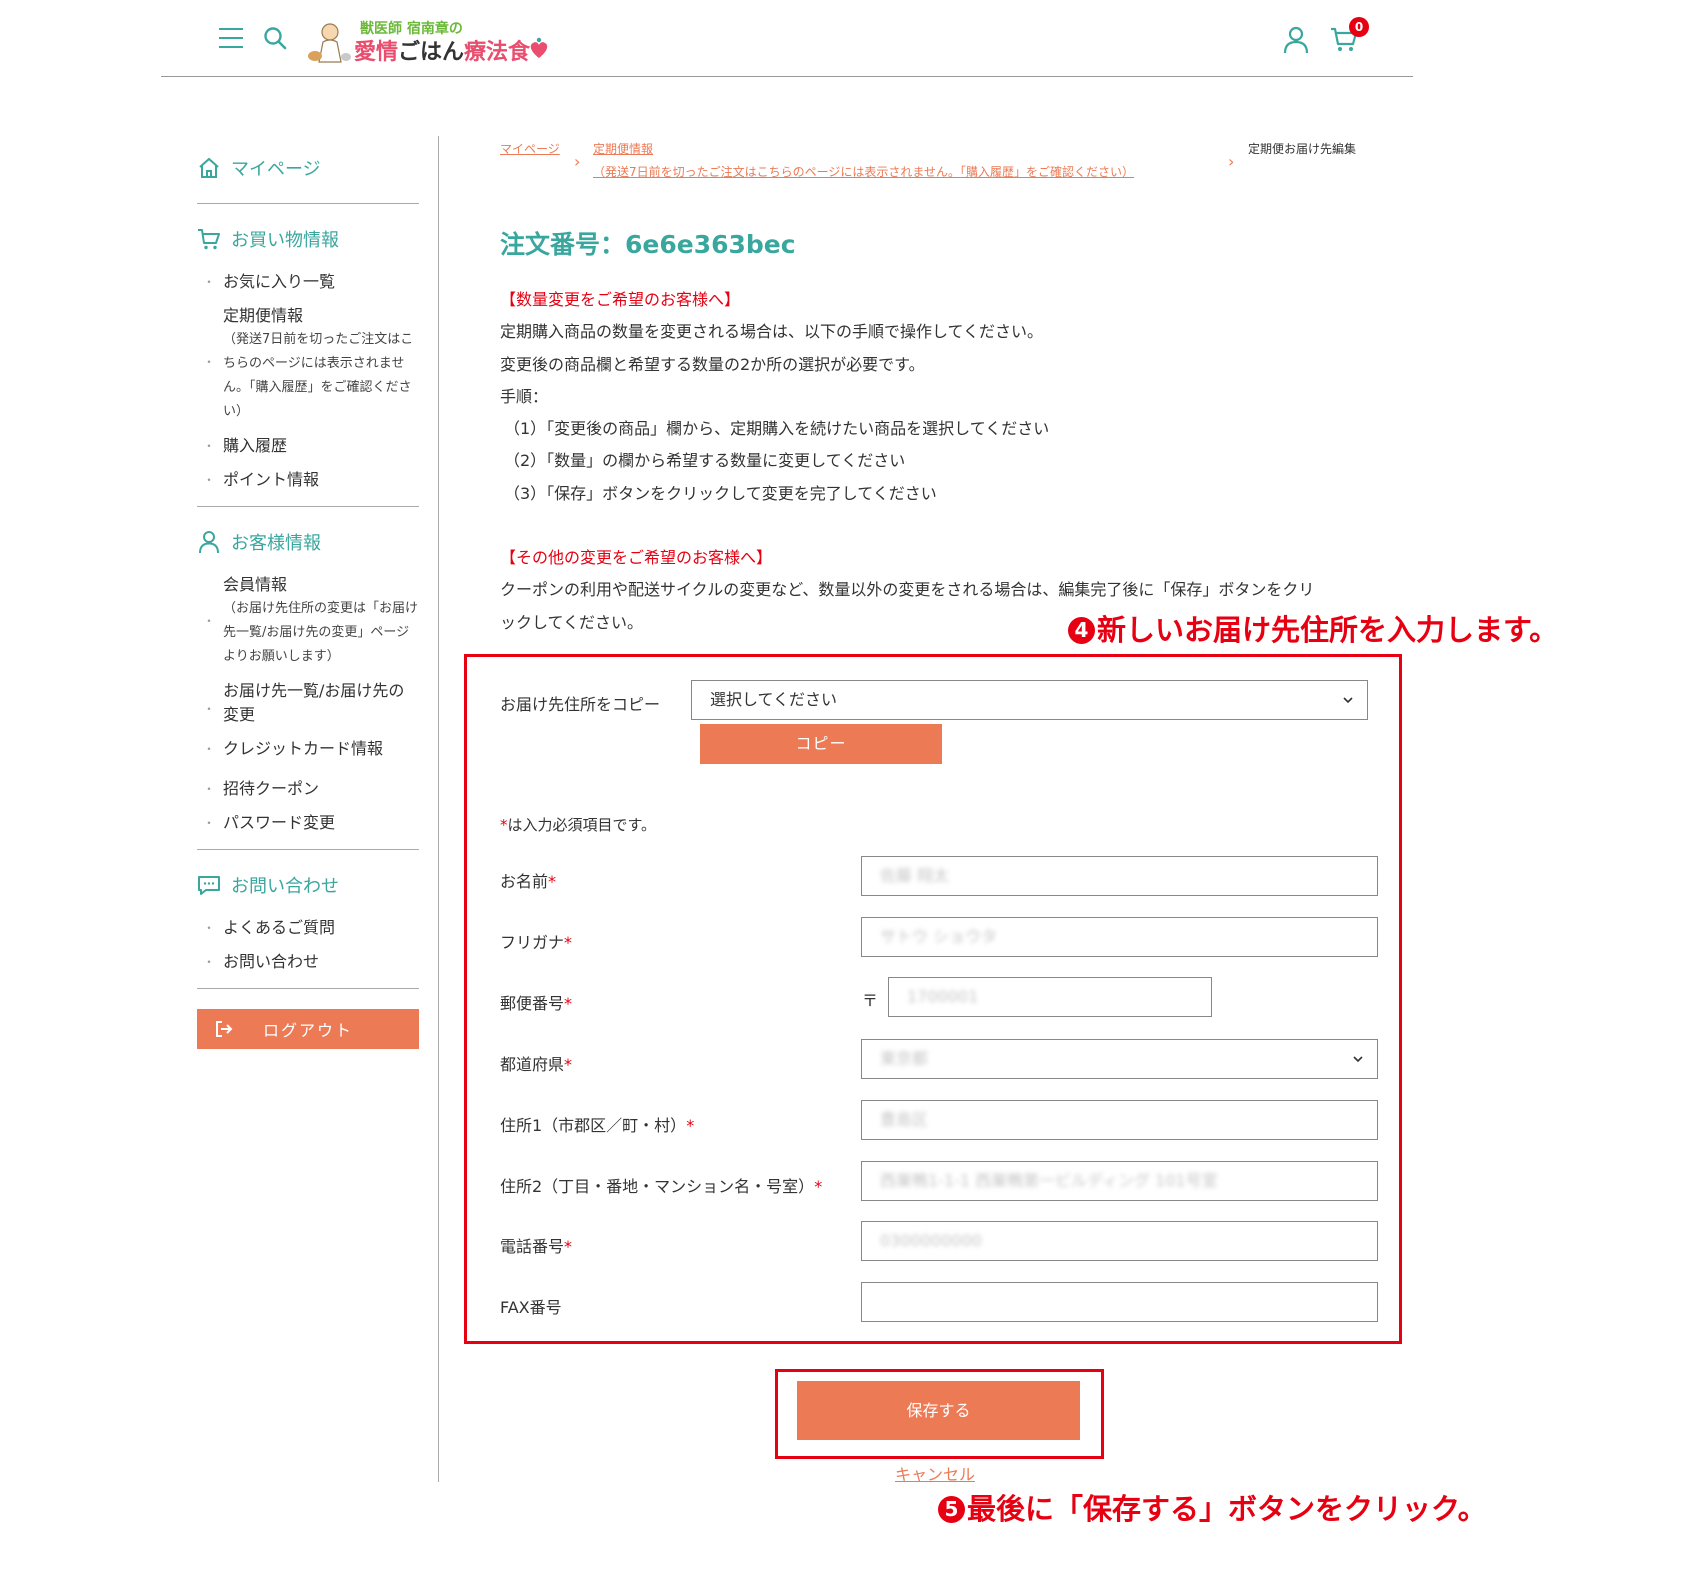 Image resolution: width=1687 pixels, height=1577 pixels. What do you see at coordinates (536, 1064) in the screenshot?
I see `prefecture-label: 都道府県*` at bounding box center [536, 1064].